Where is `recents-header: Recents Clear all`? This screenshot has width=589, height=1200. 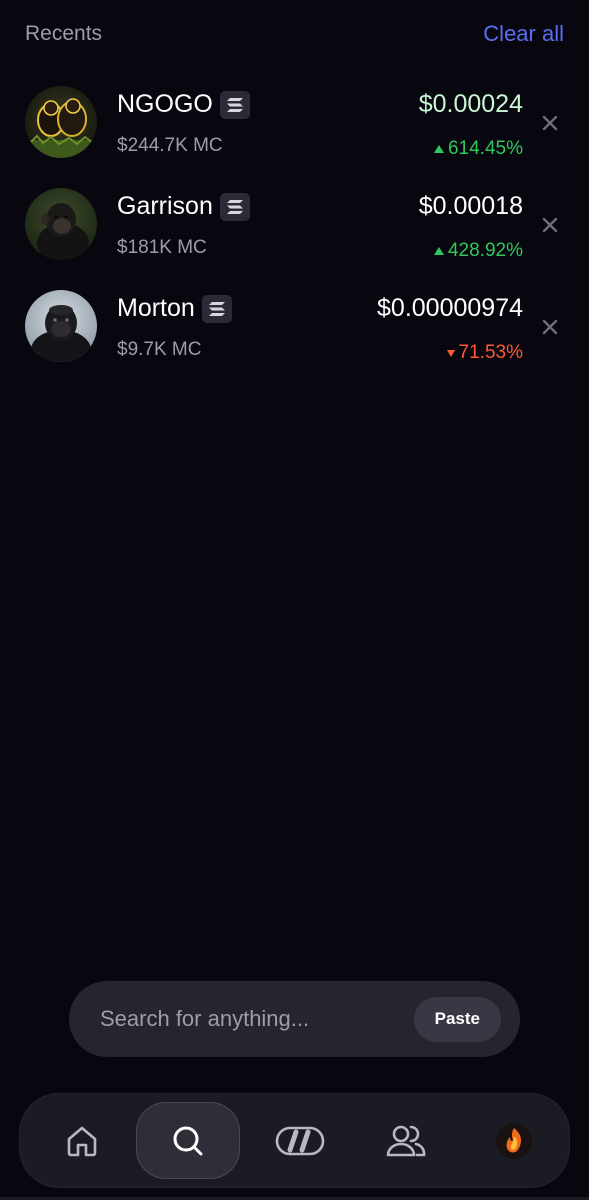
recents-header: Recents Clear all is located at coordinates (294, 34).